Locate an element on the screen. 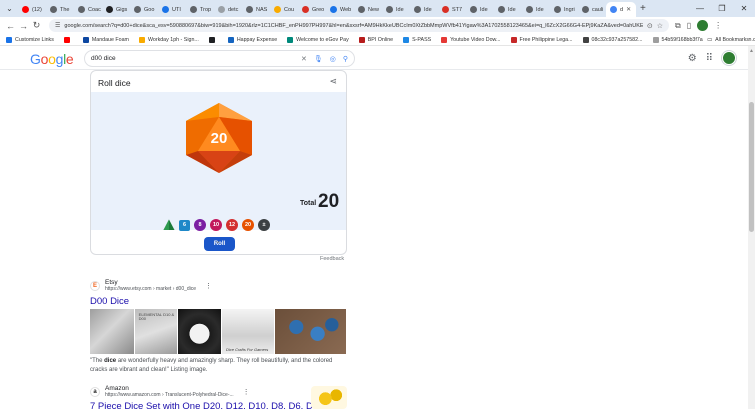  voice-search-icon: 🎙︎ is located at coordinates (318, 59).